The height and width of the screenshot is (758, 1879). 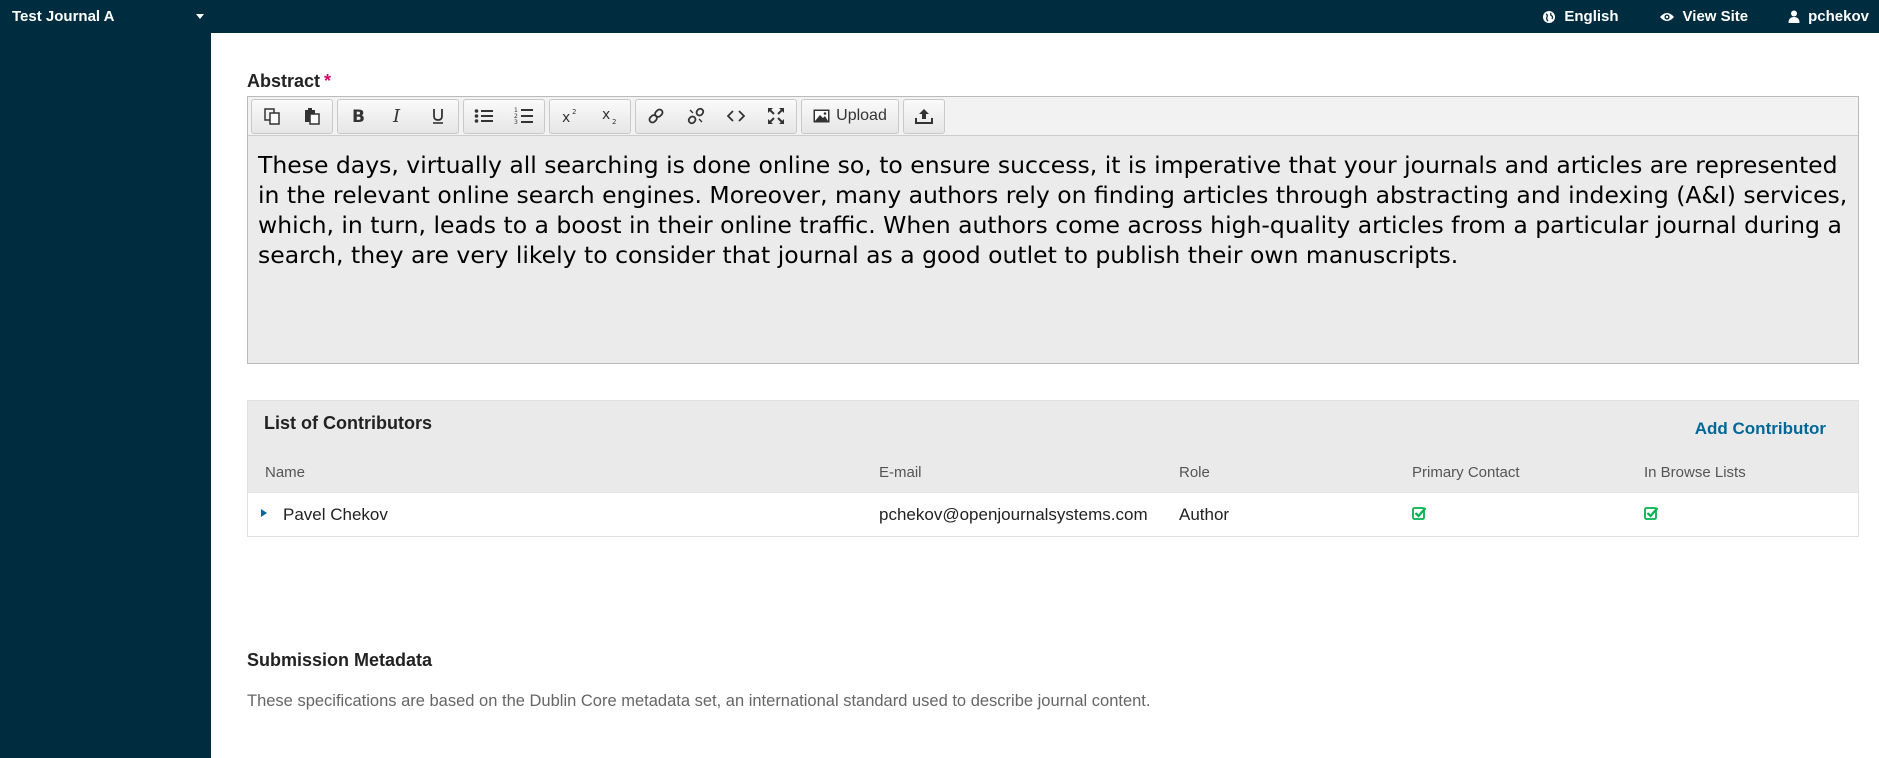 I want to click on contributor-name: Pavel Chekov, so click(x=335, y=514).